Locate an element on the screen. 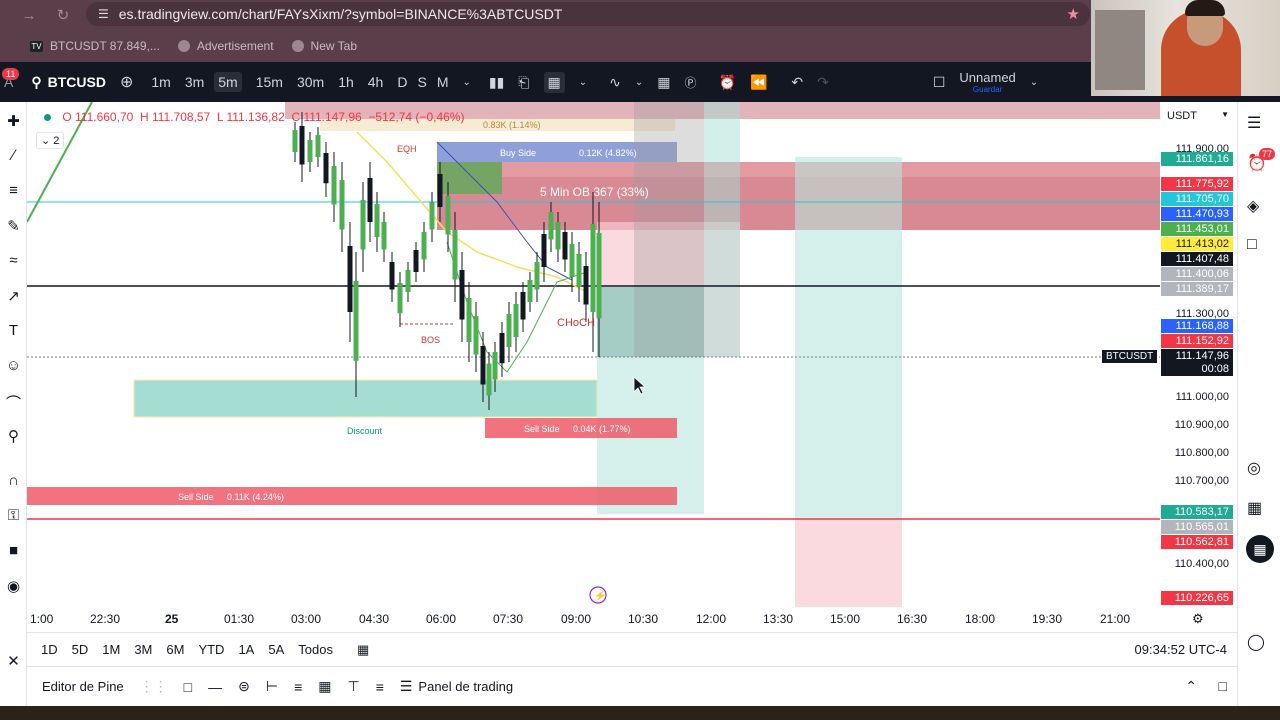 The width and height of the screenshot is (1280, 720). interval-1m: 1m is located at coordinates (160, 82).